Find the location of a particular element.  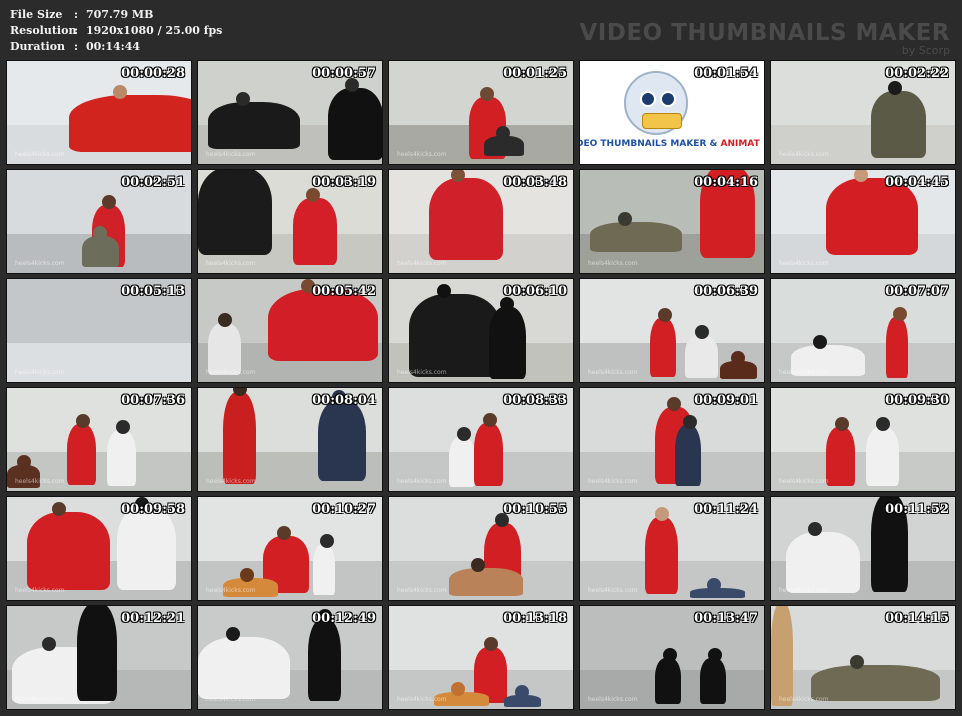

thumbnail-frame: heels4kicks.com 00:00:57 is located at coordinates (290, 112).